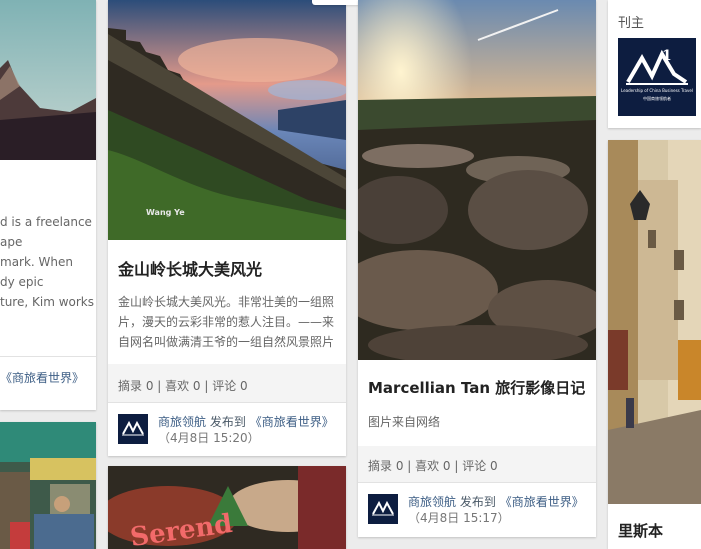  I want to click on photo-watermark: Wang Ye, so click(165, 212).